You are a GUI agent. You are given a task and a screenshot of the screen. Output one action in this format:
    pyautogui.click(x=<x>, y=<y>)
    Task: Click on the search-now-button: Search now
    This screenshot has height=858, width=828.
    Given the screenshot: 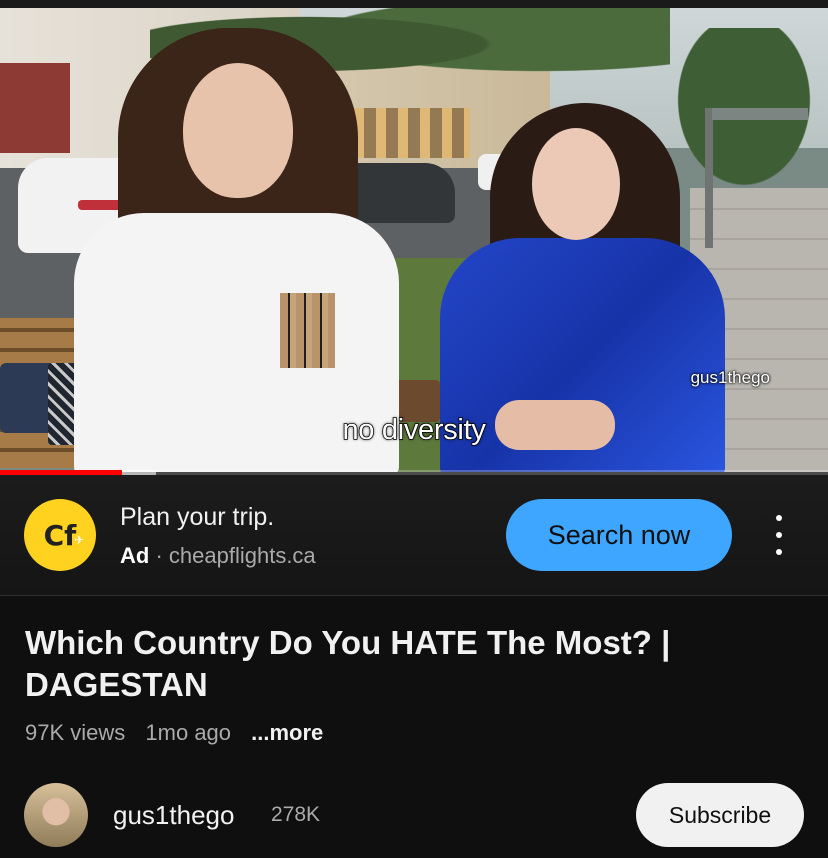 What is the action you would take?
    pyautogui.click(x=619, y=535)
    